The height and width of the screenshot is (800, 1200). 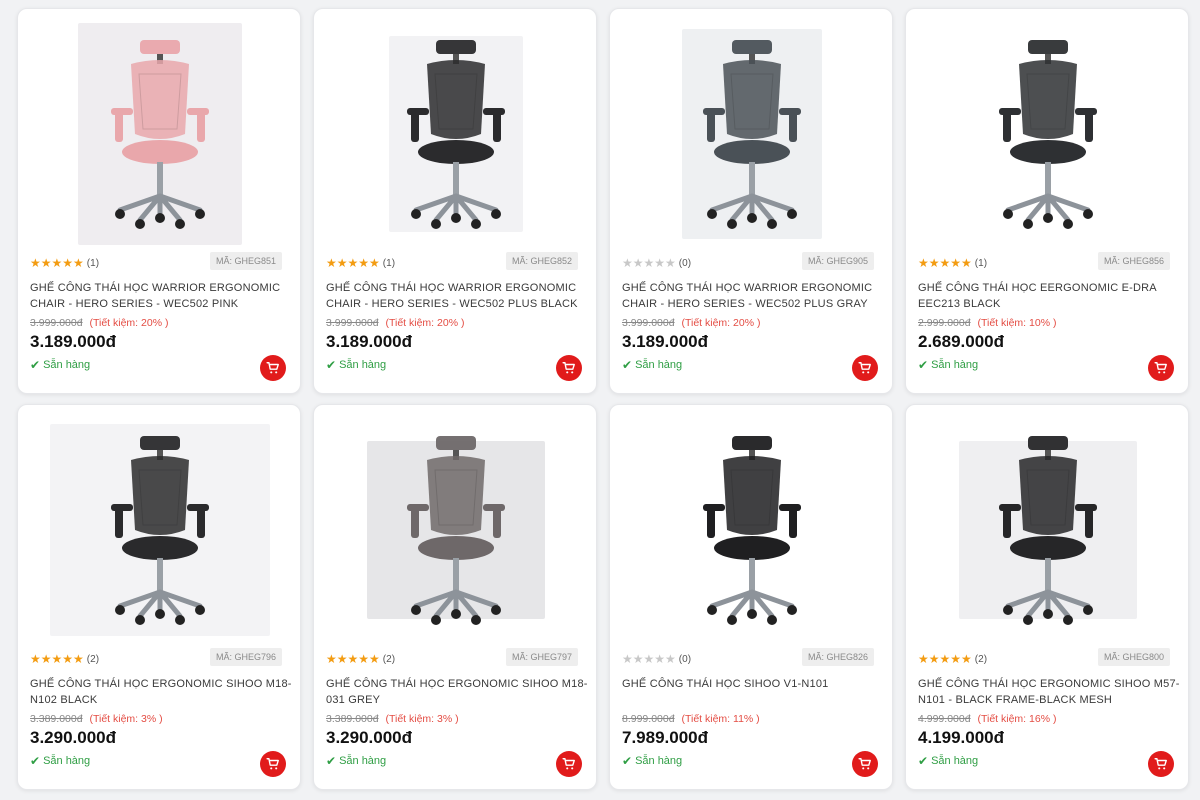 I want to click on price-line: 4.999.000đ (Tiết kiệm: 16% ), so click(x=987, y=719).